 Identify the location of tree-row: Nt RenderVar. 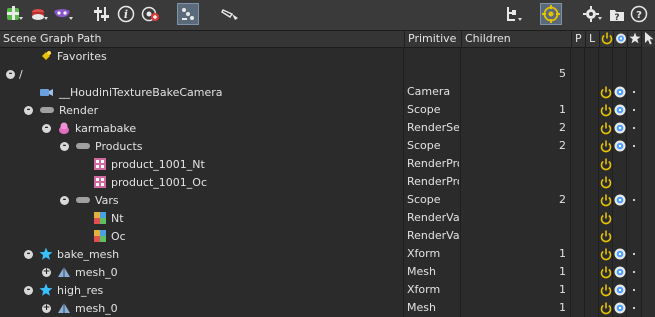
(320, 218).